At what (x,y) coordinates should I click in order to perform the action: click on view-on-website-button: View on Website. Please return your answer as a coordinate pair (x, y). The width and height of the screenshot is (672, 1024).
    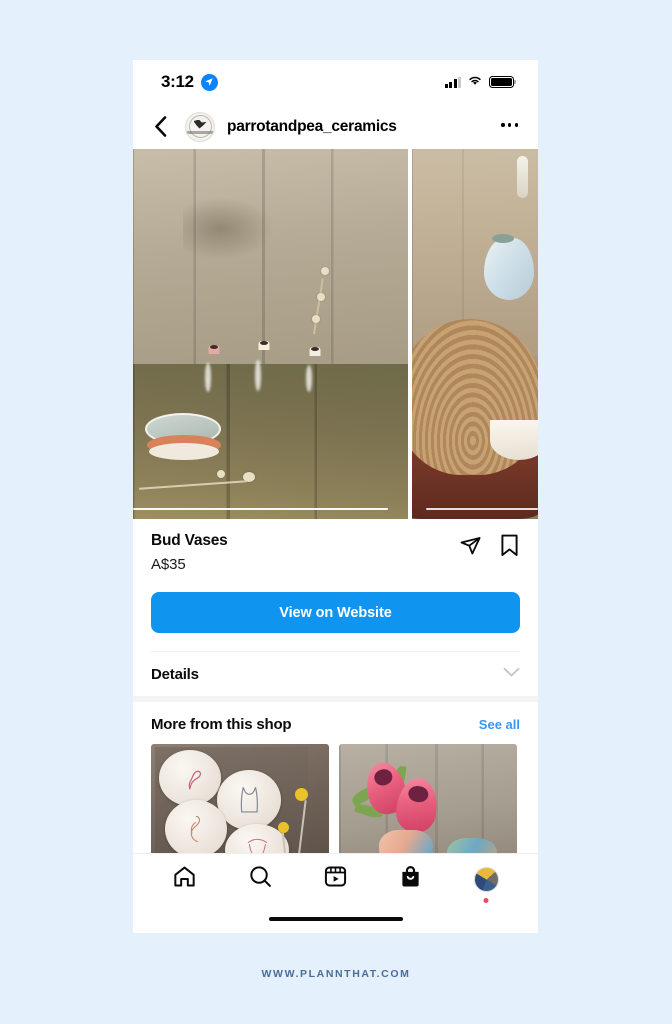
    Looking at the image, I should click on (335, 612).